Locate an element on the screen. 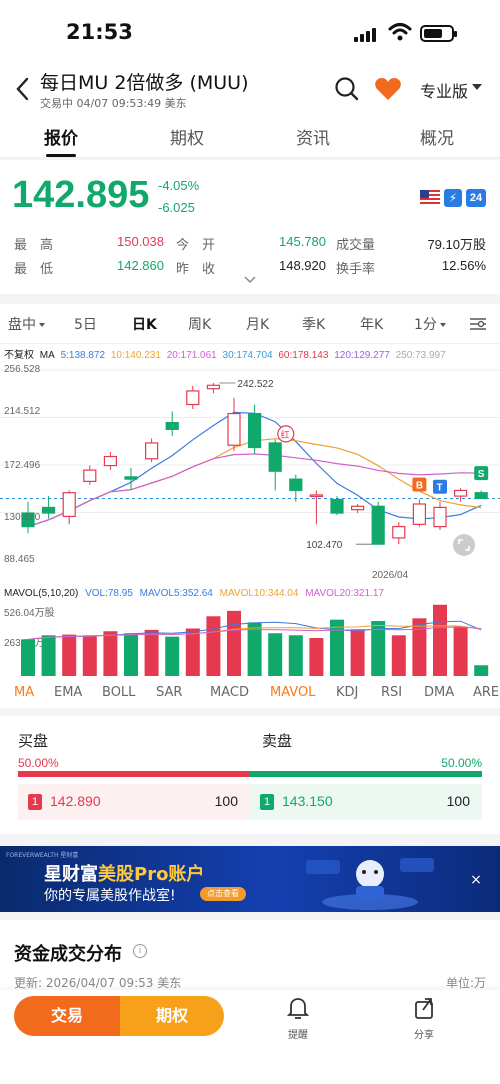 Image resolution: width=500 pixels, height=1084 pixels. indicator-sar: SAR is located at coordinates (169, 692).